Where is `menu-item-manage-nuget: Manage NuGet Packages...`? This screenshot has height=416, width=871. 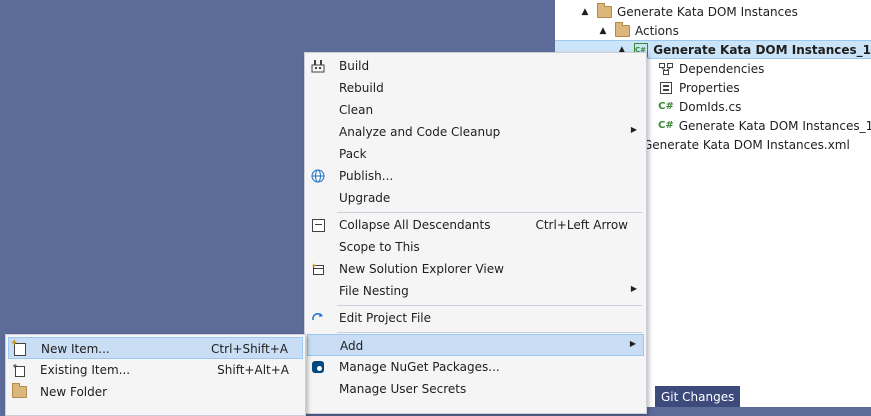 menu-item-manage-nuget: Manage NuGet Packages... is located at coordinates (475, 367).